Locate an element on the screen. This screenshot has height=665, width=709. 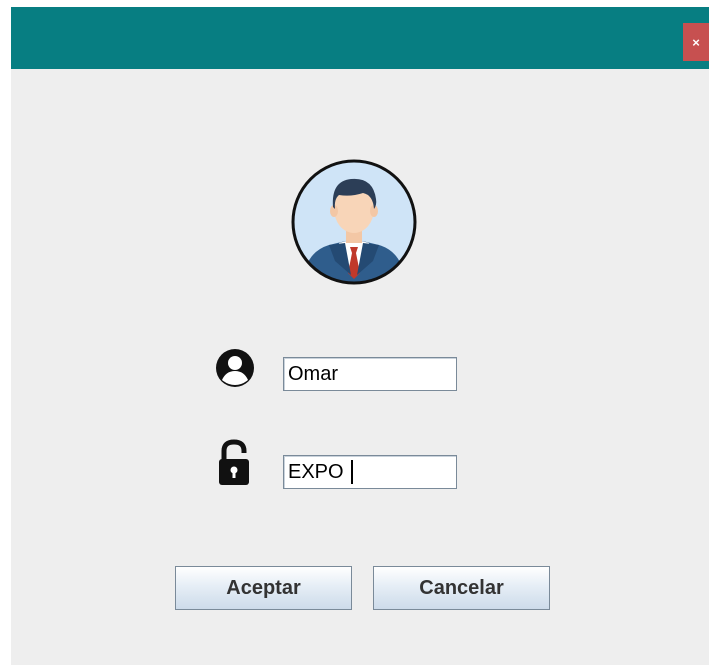
text-caret is located at coordinates (352, 472).